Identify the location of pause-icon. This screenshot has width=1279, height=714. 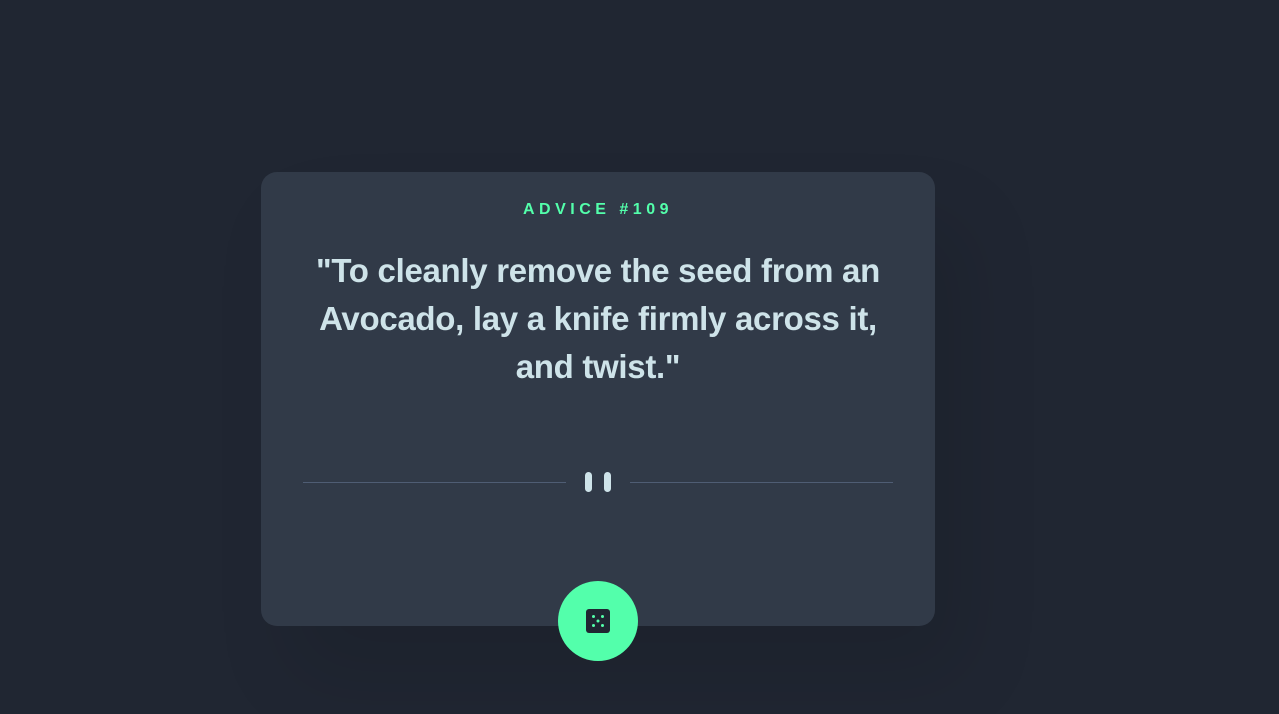
(599, 482).